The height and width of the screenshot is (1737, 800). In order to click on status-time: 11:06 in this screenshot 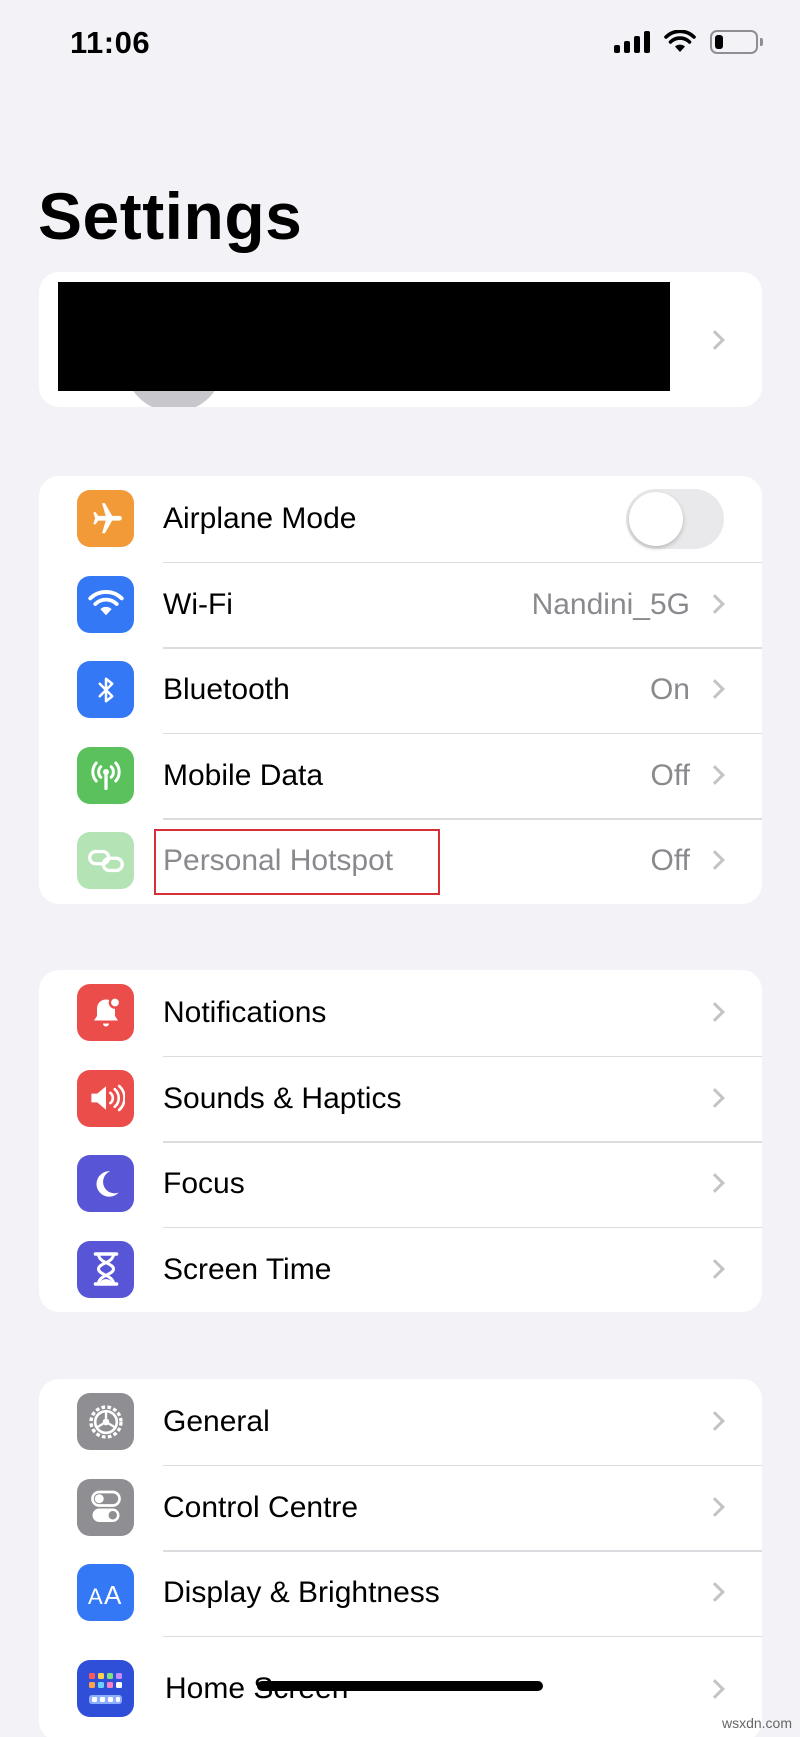, I will do `click(110, 42)`.